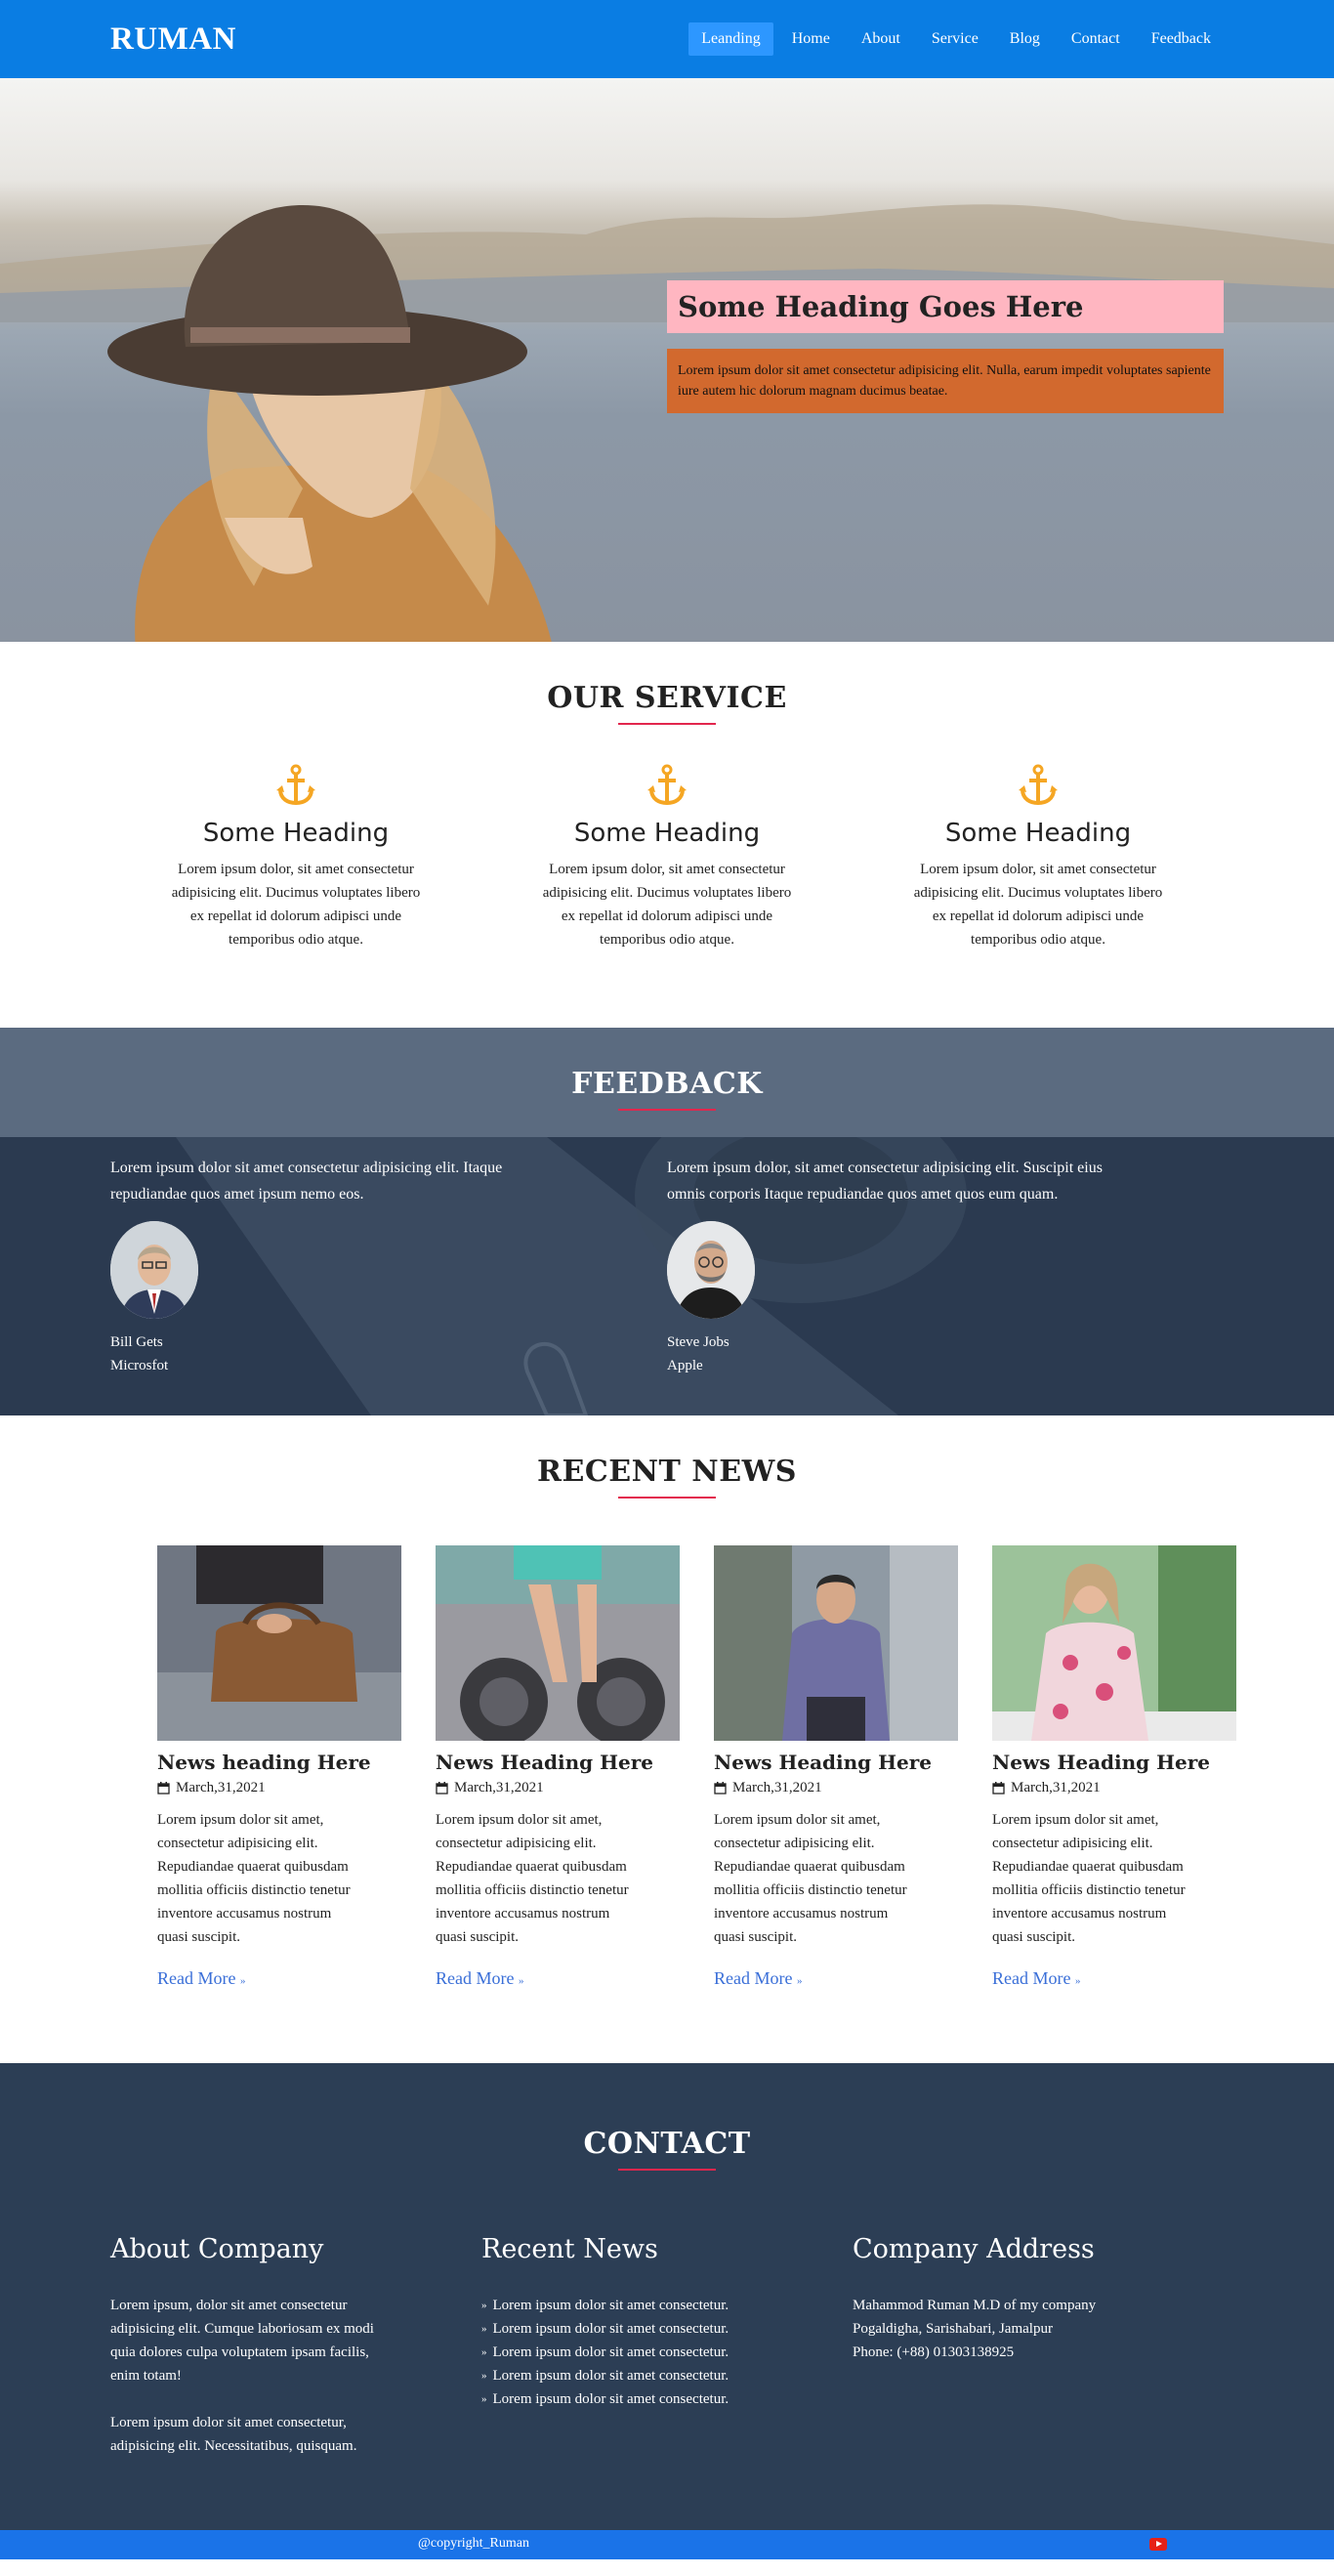 The height and width of the screenshot is (2576, 1334). Describe the element at coordinates (811, 39) in the screenshot. I see `nav-home: Home` at that location.